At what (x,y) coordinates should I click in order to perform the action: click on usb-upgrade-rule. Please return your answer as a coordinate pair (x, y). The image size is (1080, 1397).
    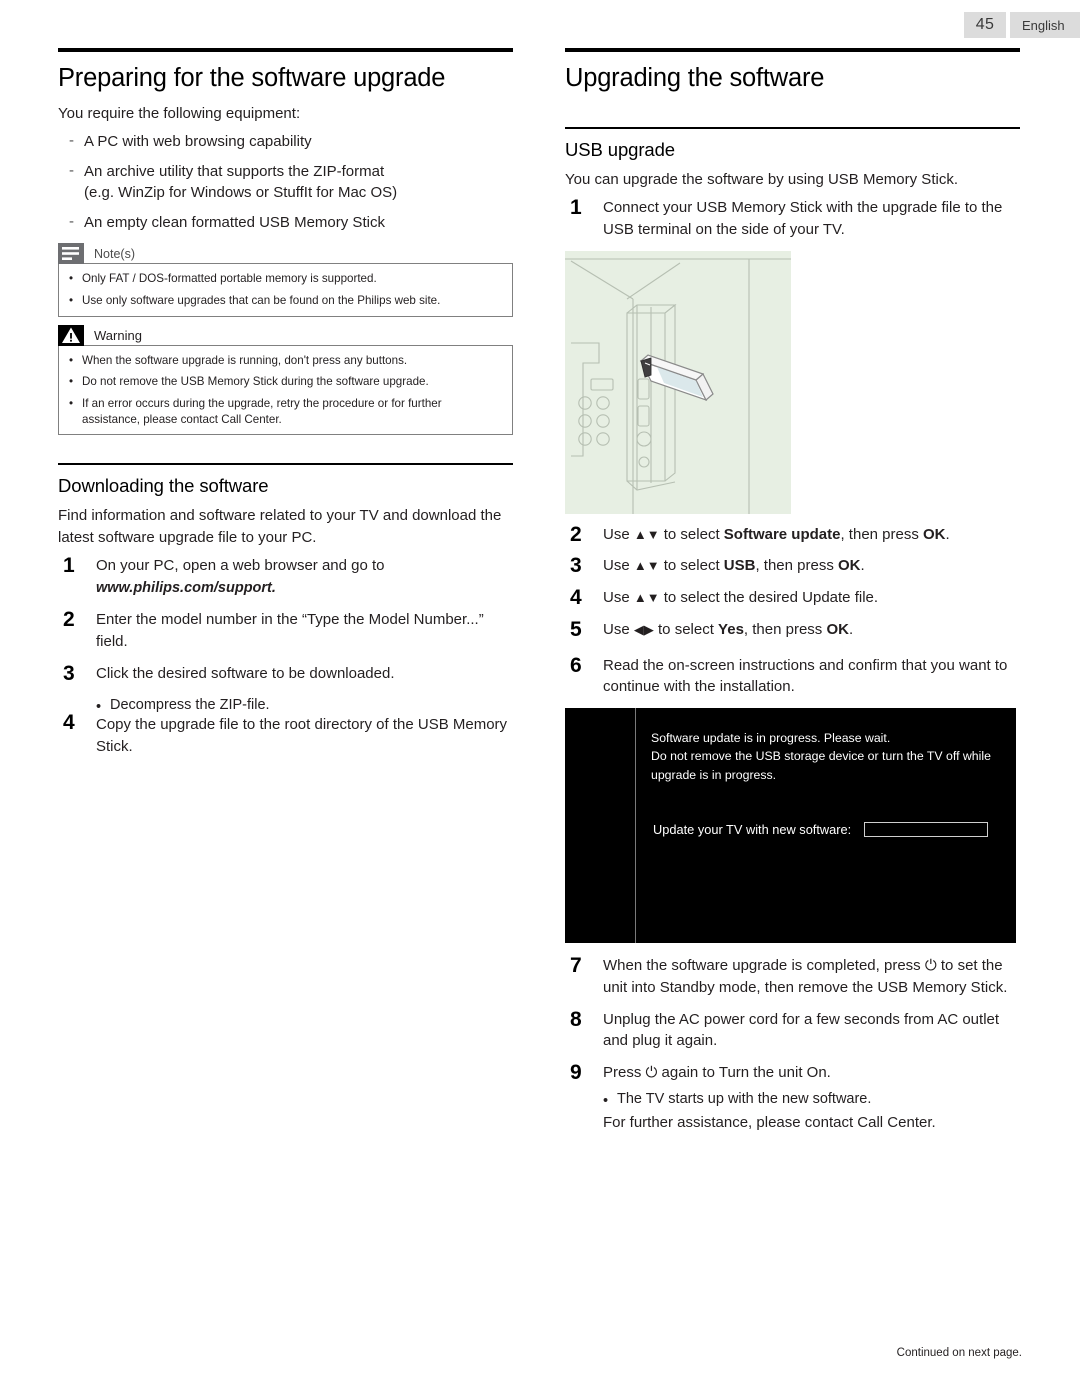
    Looking at the image, I should click on (792, 128).